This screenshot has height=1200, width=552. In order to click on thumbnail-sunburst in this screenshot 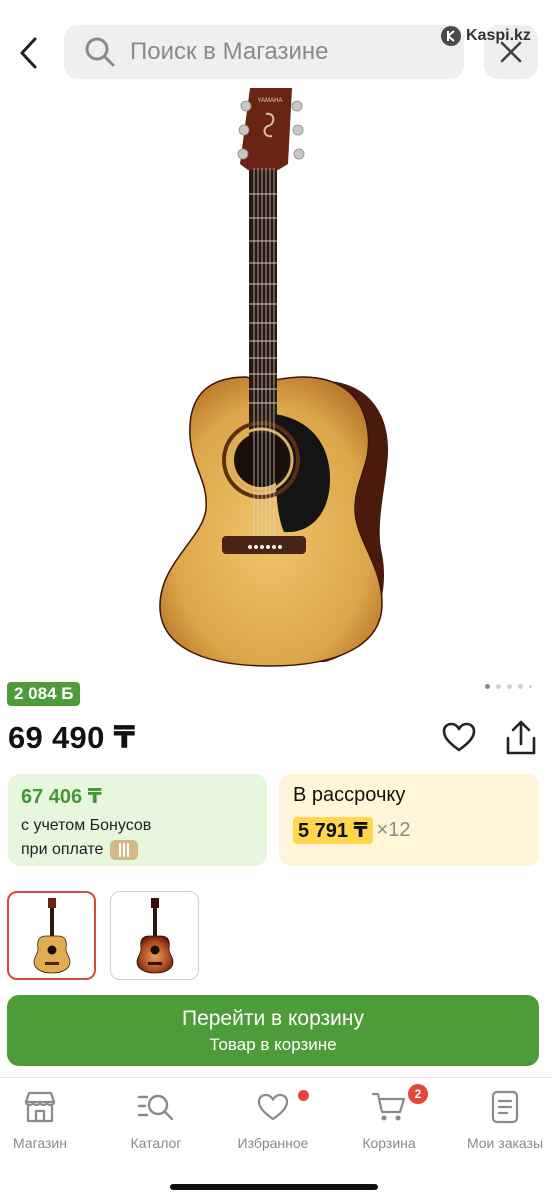, I will do `click(154, 935)`.